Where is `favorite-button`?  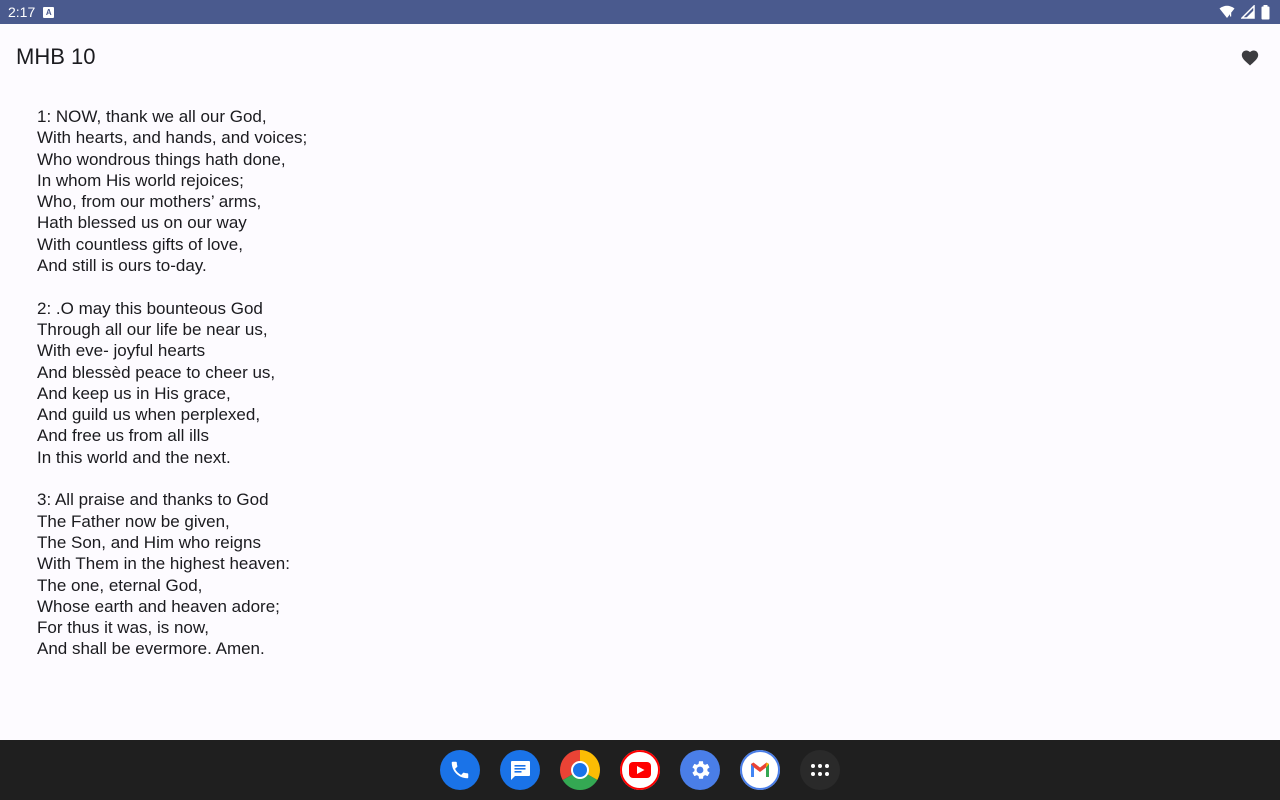 favorite-button is located at coordinates (1250, 57).